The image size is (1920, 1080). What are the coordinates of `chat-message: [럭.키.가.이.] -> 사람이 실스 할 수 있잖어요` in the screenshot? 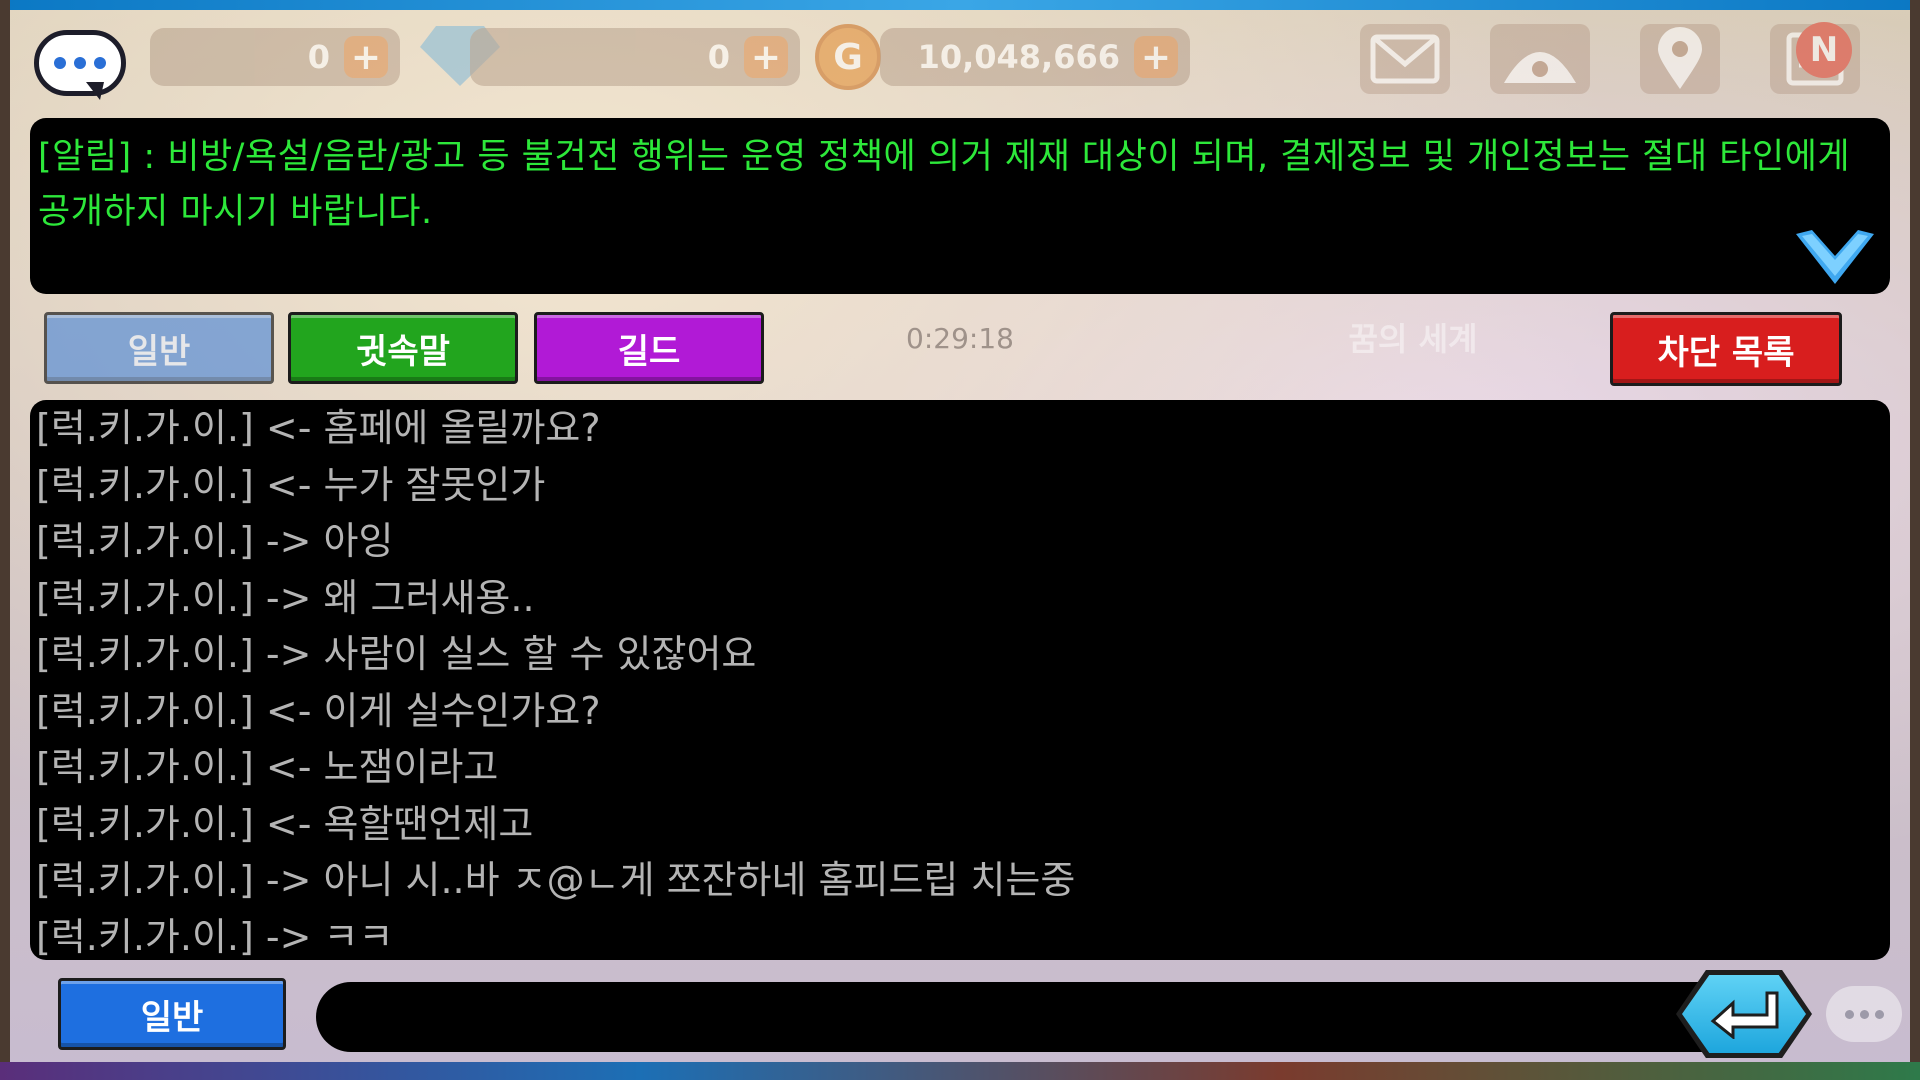 It's located at (396, 654).